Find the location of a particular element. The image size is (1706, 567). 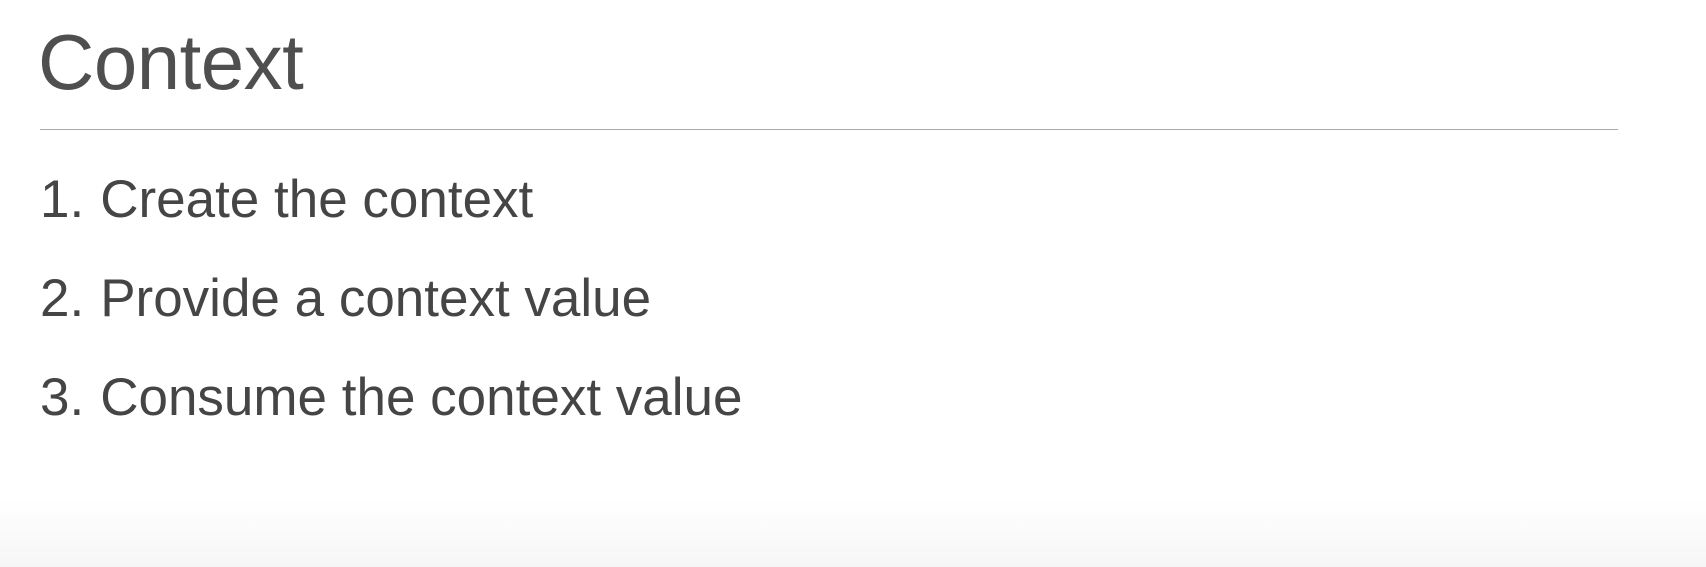

list-item: 3. Consume the context value is located at coordinates (391, 397).